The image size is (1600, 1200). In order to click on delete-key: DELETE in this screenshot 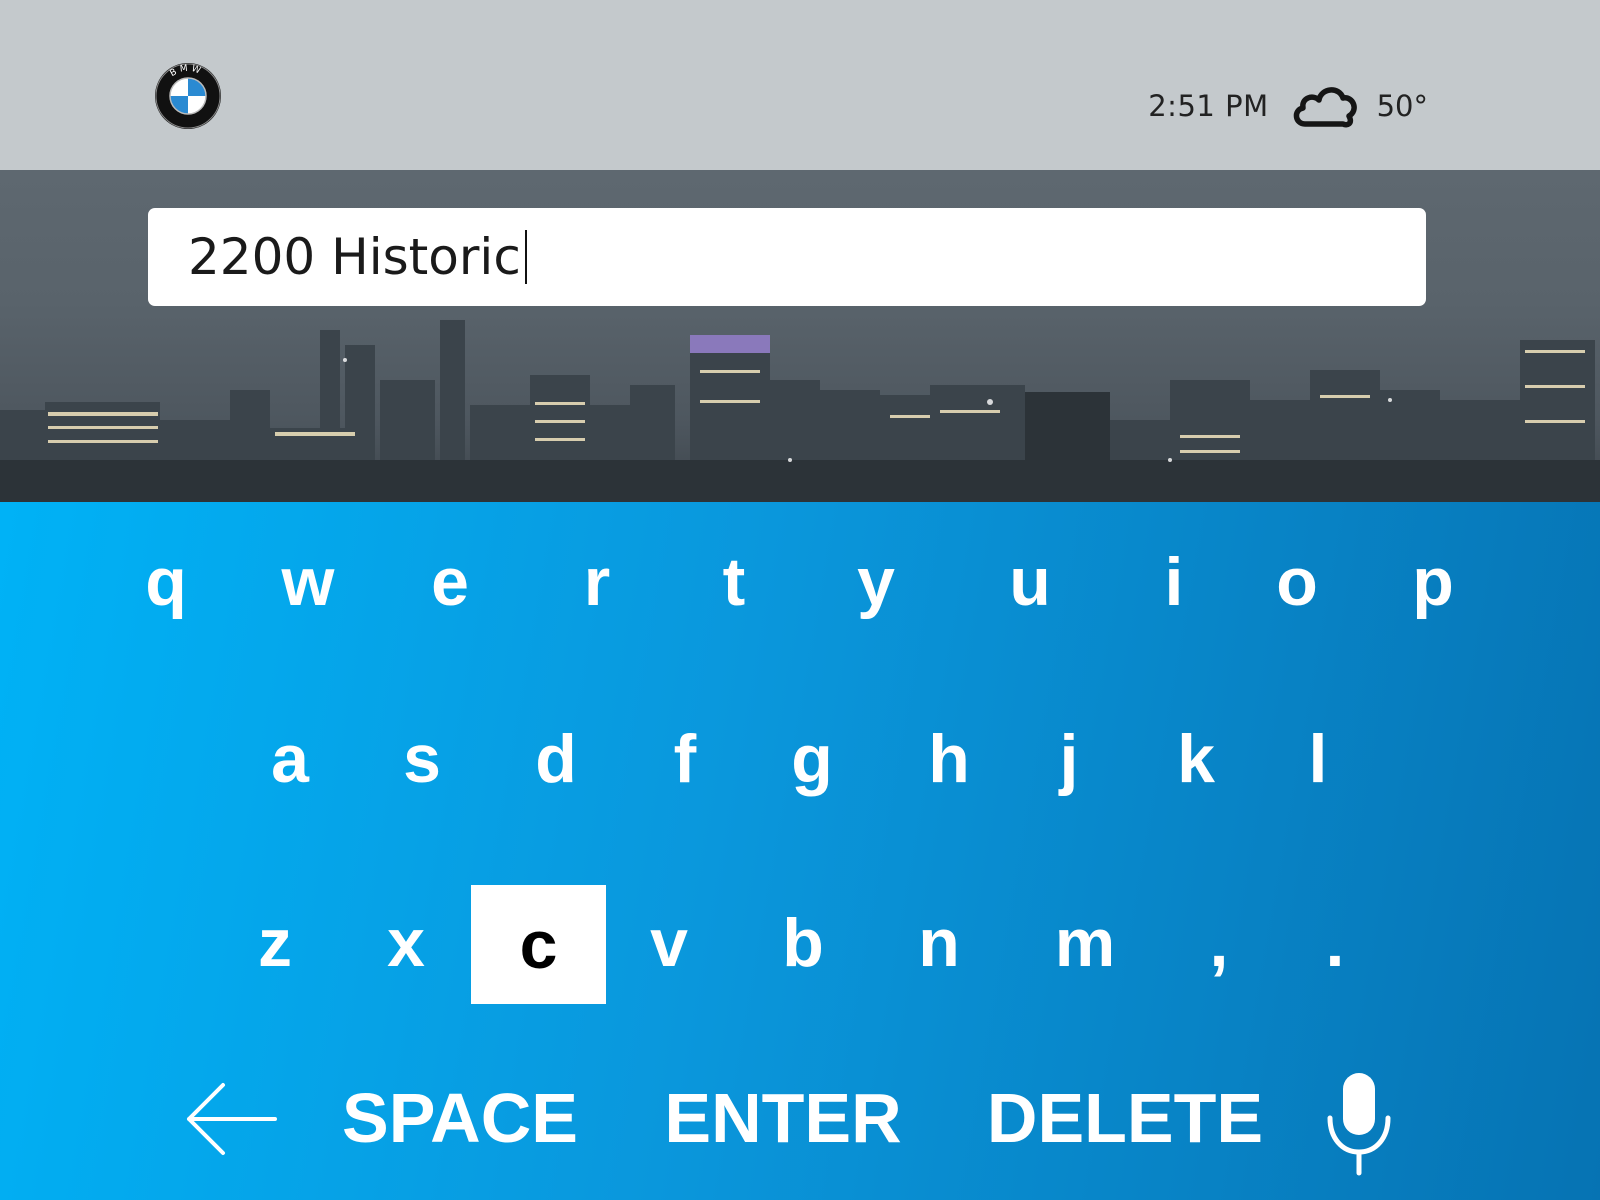, I will do `click(1125, 1118)`.